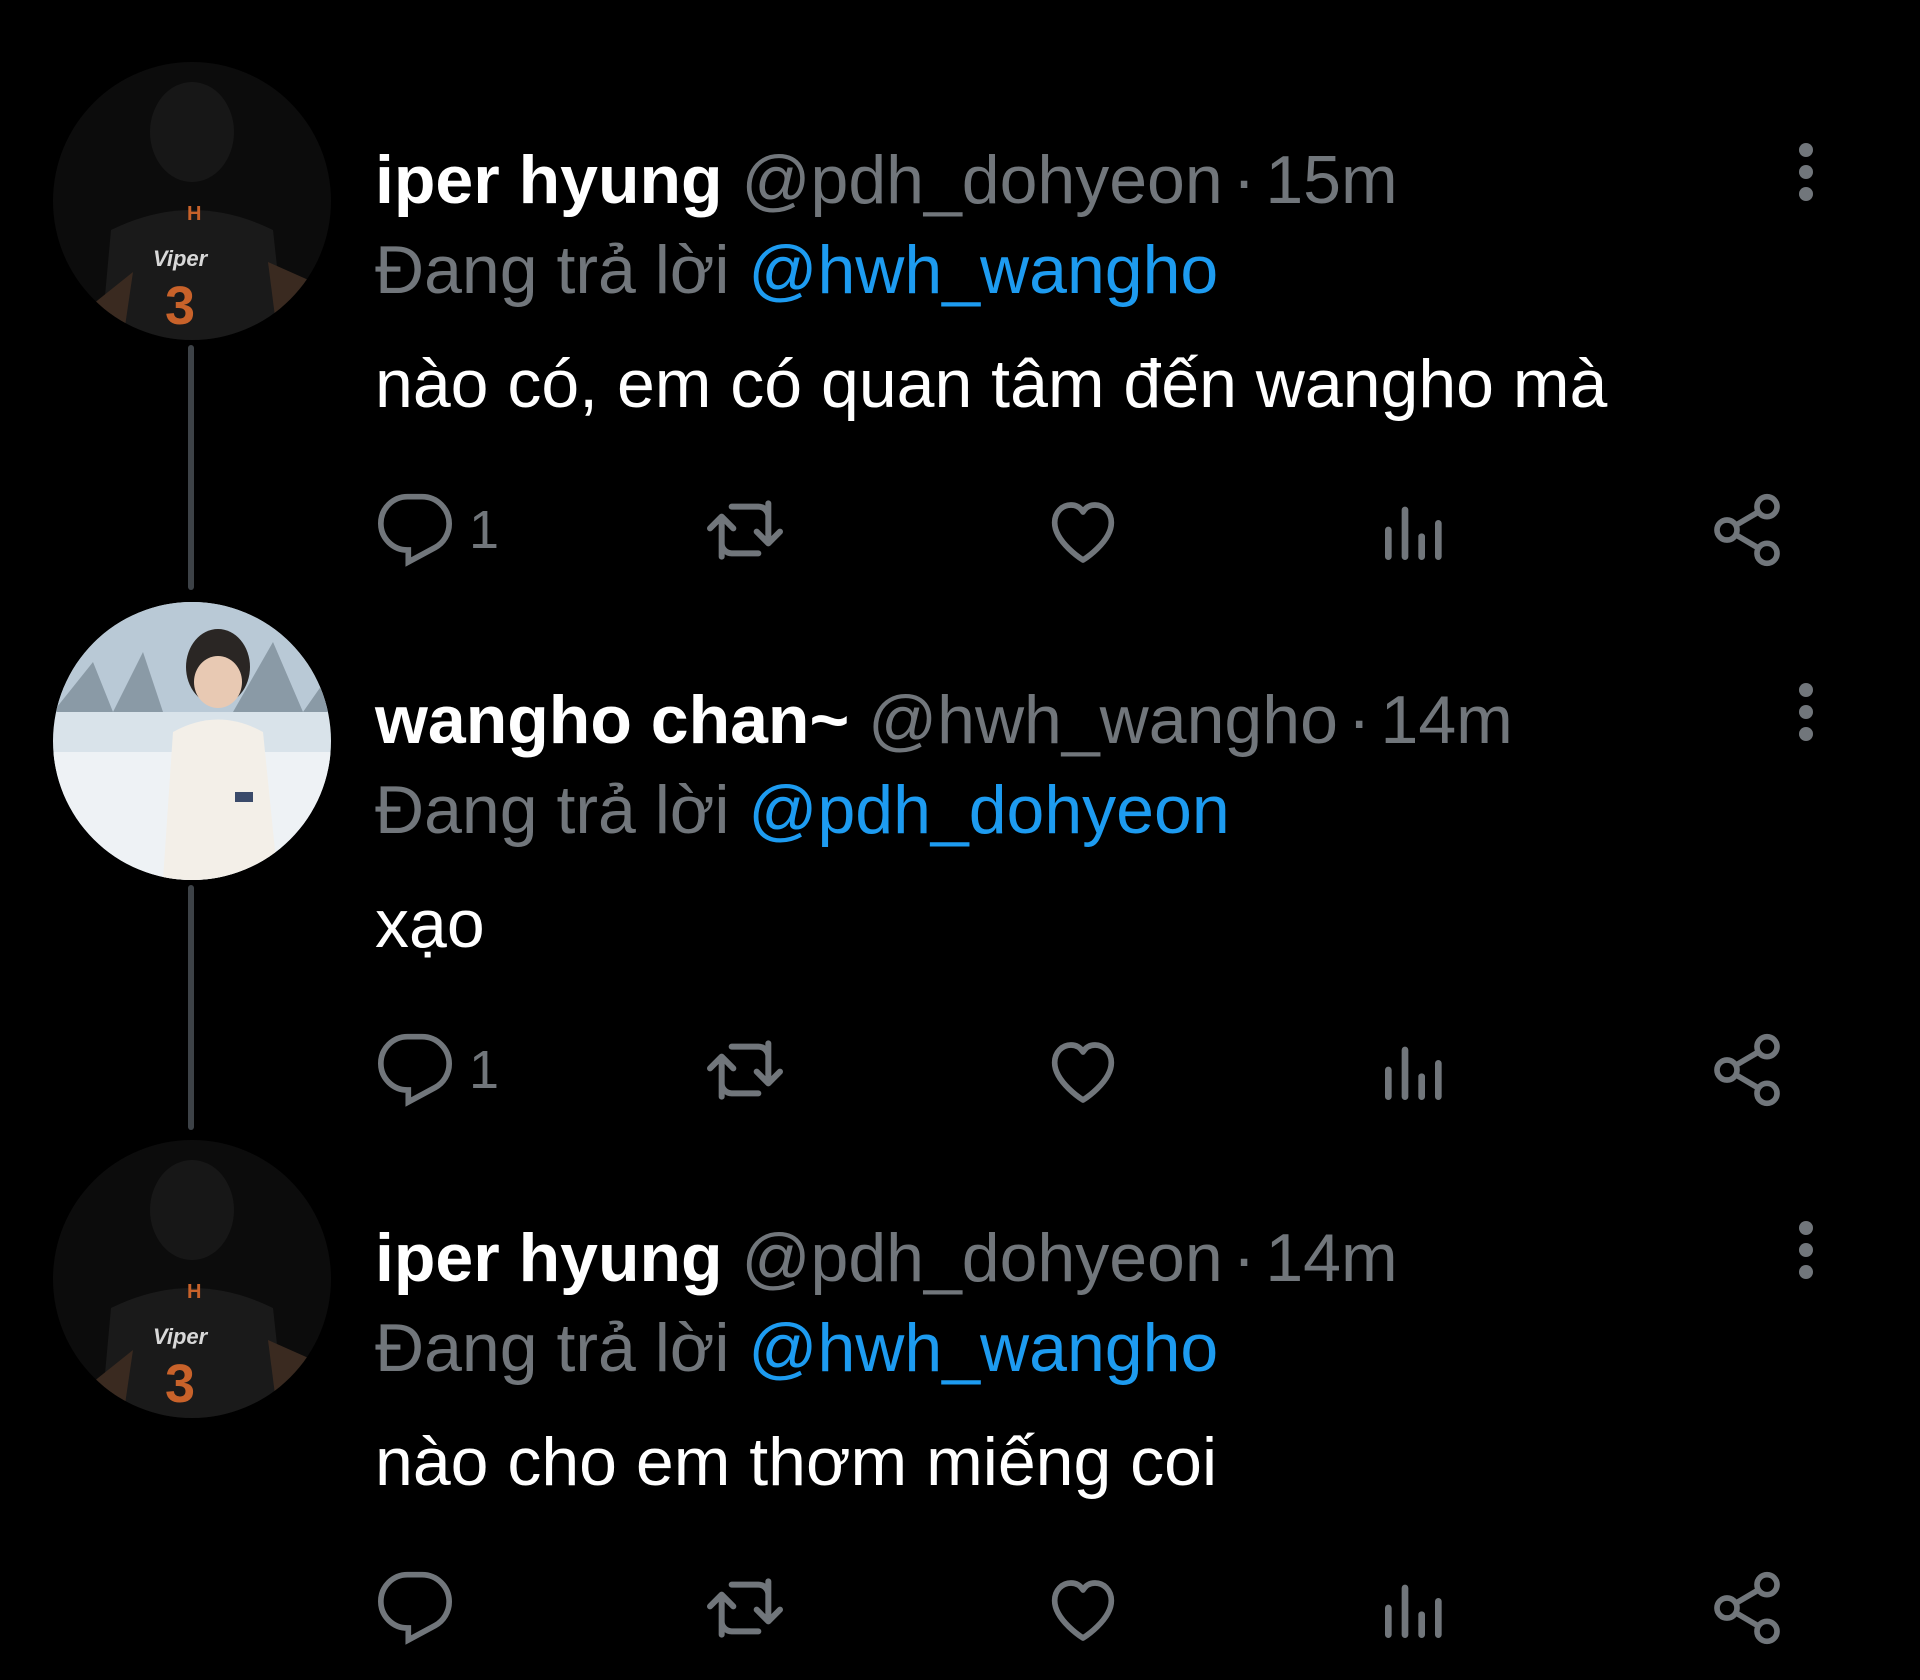 The height and width of the screenshot is (1680, 1920). What do you see at coordinates (612, 720) in the screenshot?
I see `display-name: wangho chan~` at bounding box center [612, 720].